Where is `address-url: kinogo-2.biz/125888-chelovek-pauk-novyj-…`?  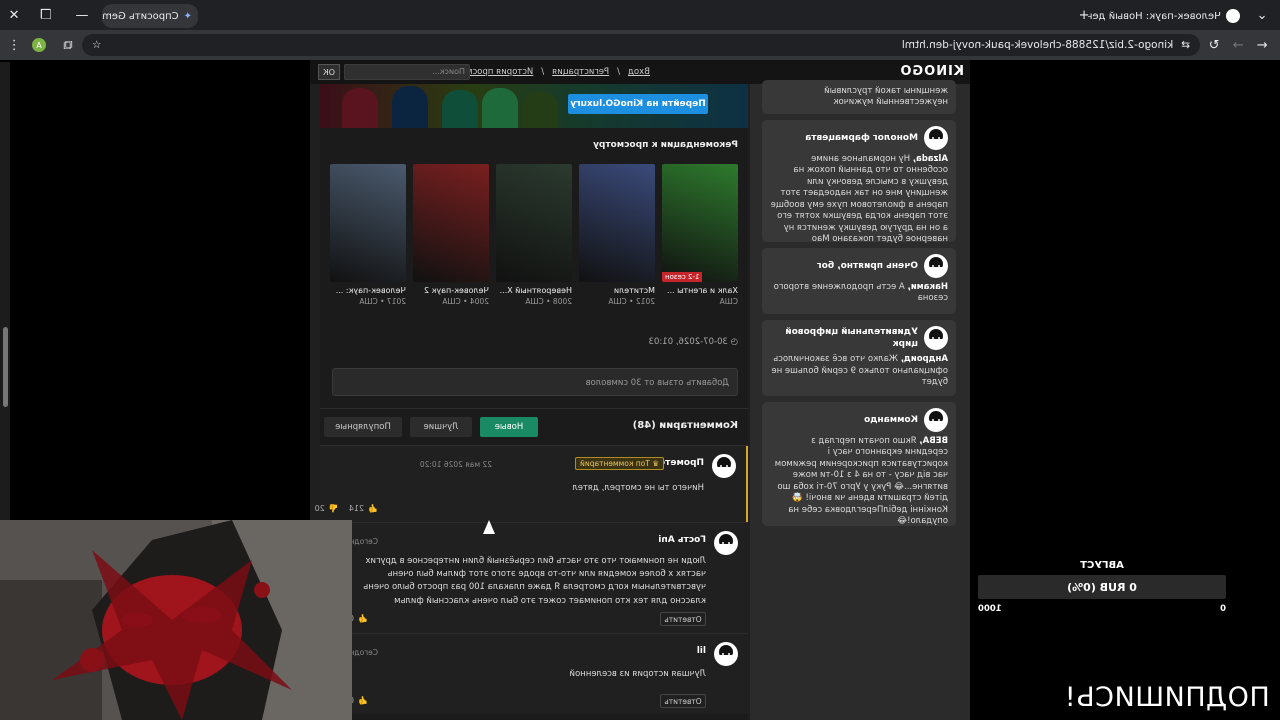
address-url: kinogo-2.biz/125888-chelovek-pauk-novyj-… is located at coordinates (1037, 45).